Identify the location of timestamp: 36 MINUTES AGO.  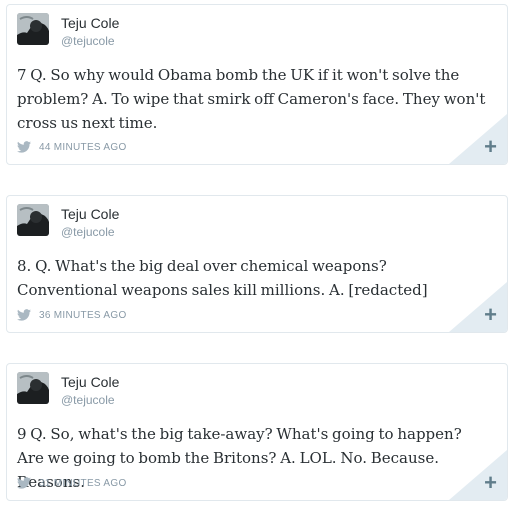
(83, 315).